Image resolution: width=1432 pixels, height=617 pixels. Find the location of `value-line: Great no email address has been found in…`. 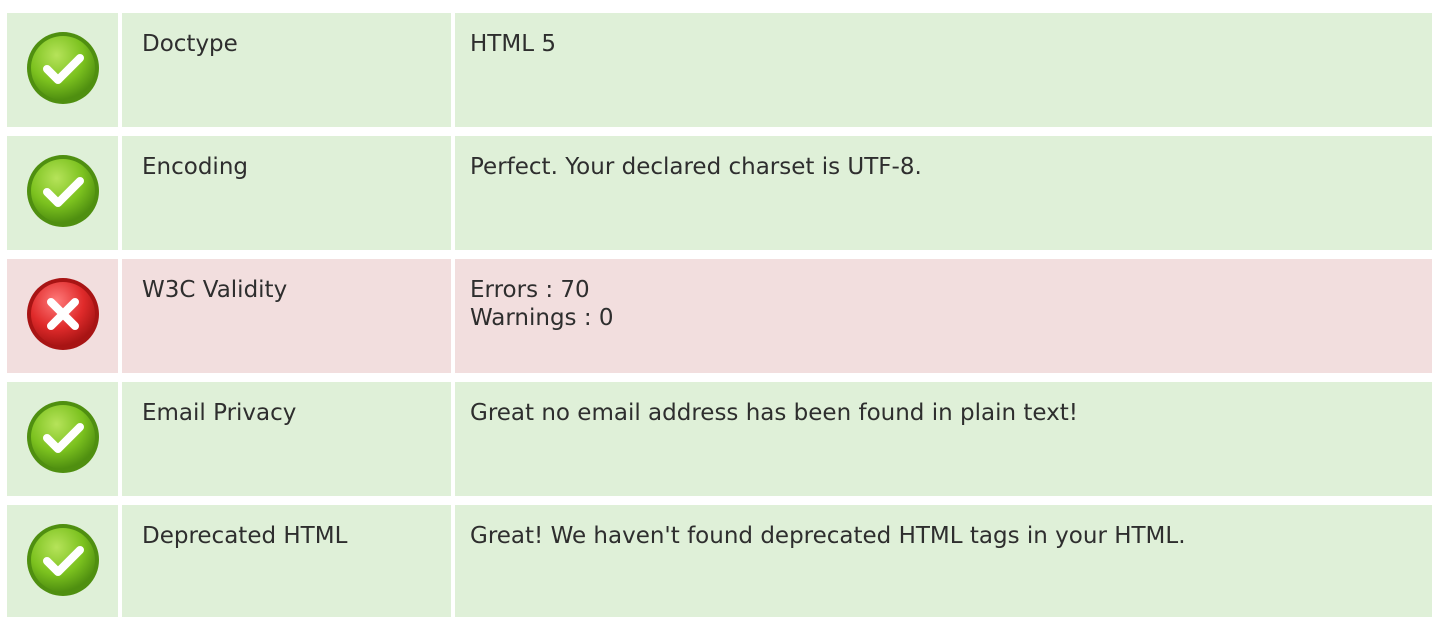

value-line: Great no email address has been found in… is located at coordinates (774, 413).